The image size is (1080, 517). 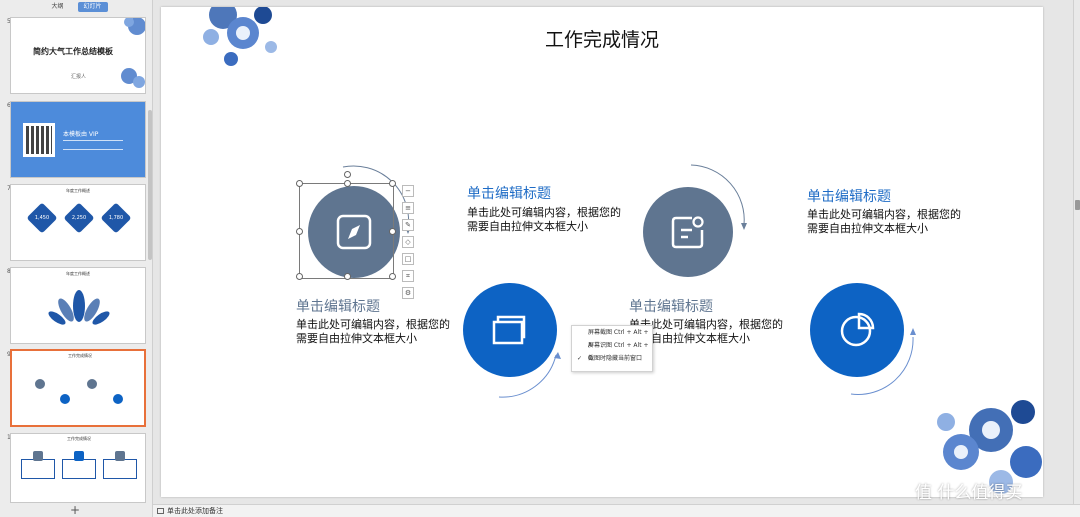 I want to click on block-title-1: 单击编辑标题, so click(x=338, y=307).